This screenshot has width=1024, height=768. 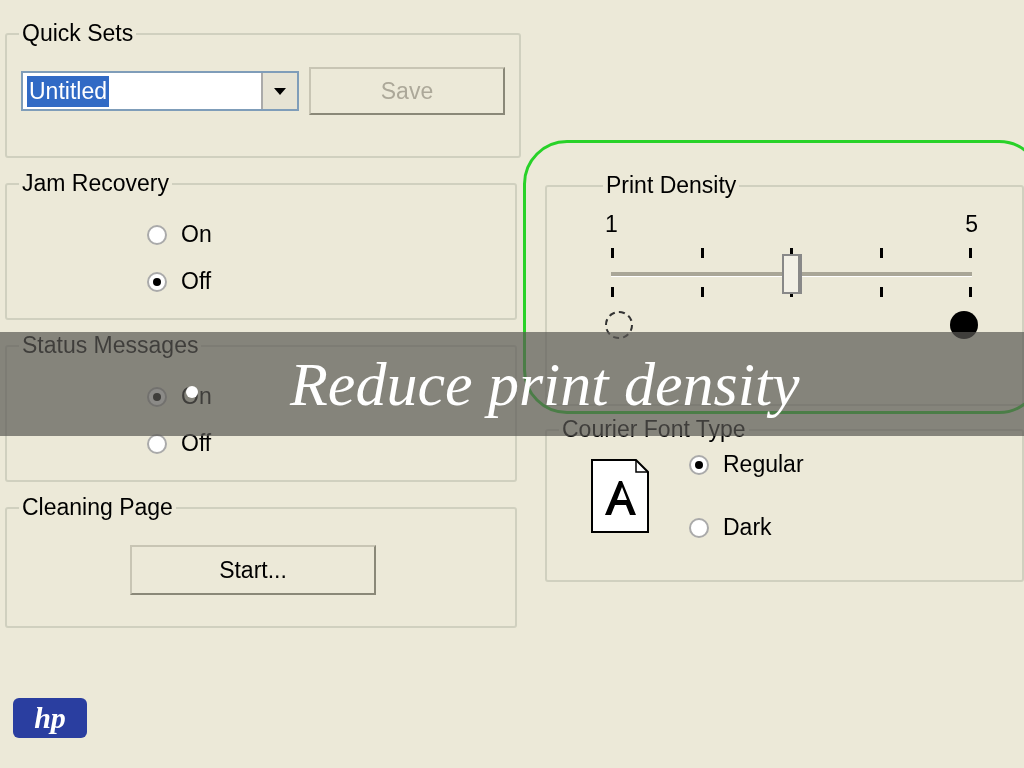 I want to click on group-title: Status Messages, so click(x=110, y=345).